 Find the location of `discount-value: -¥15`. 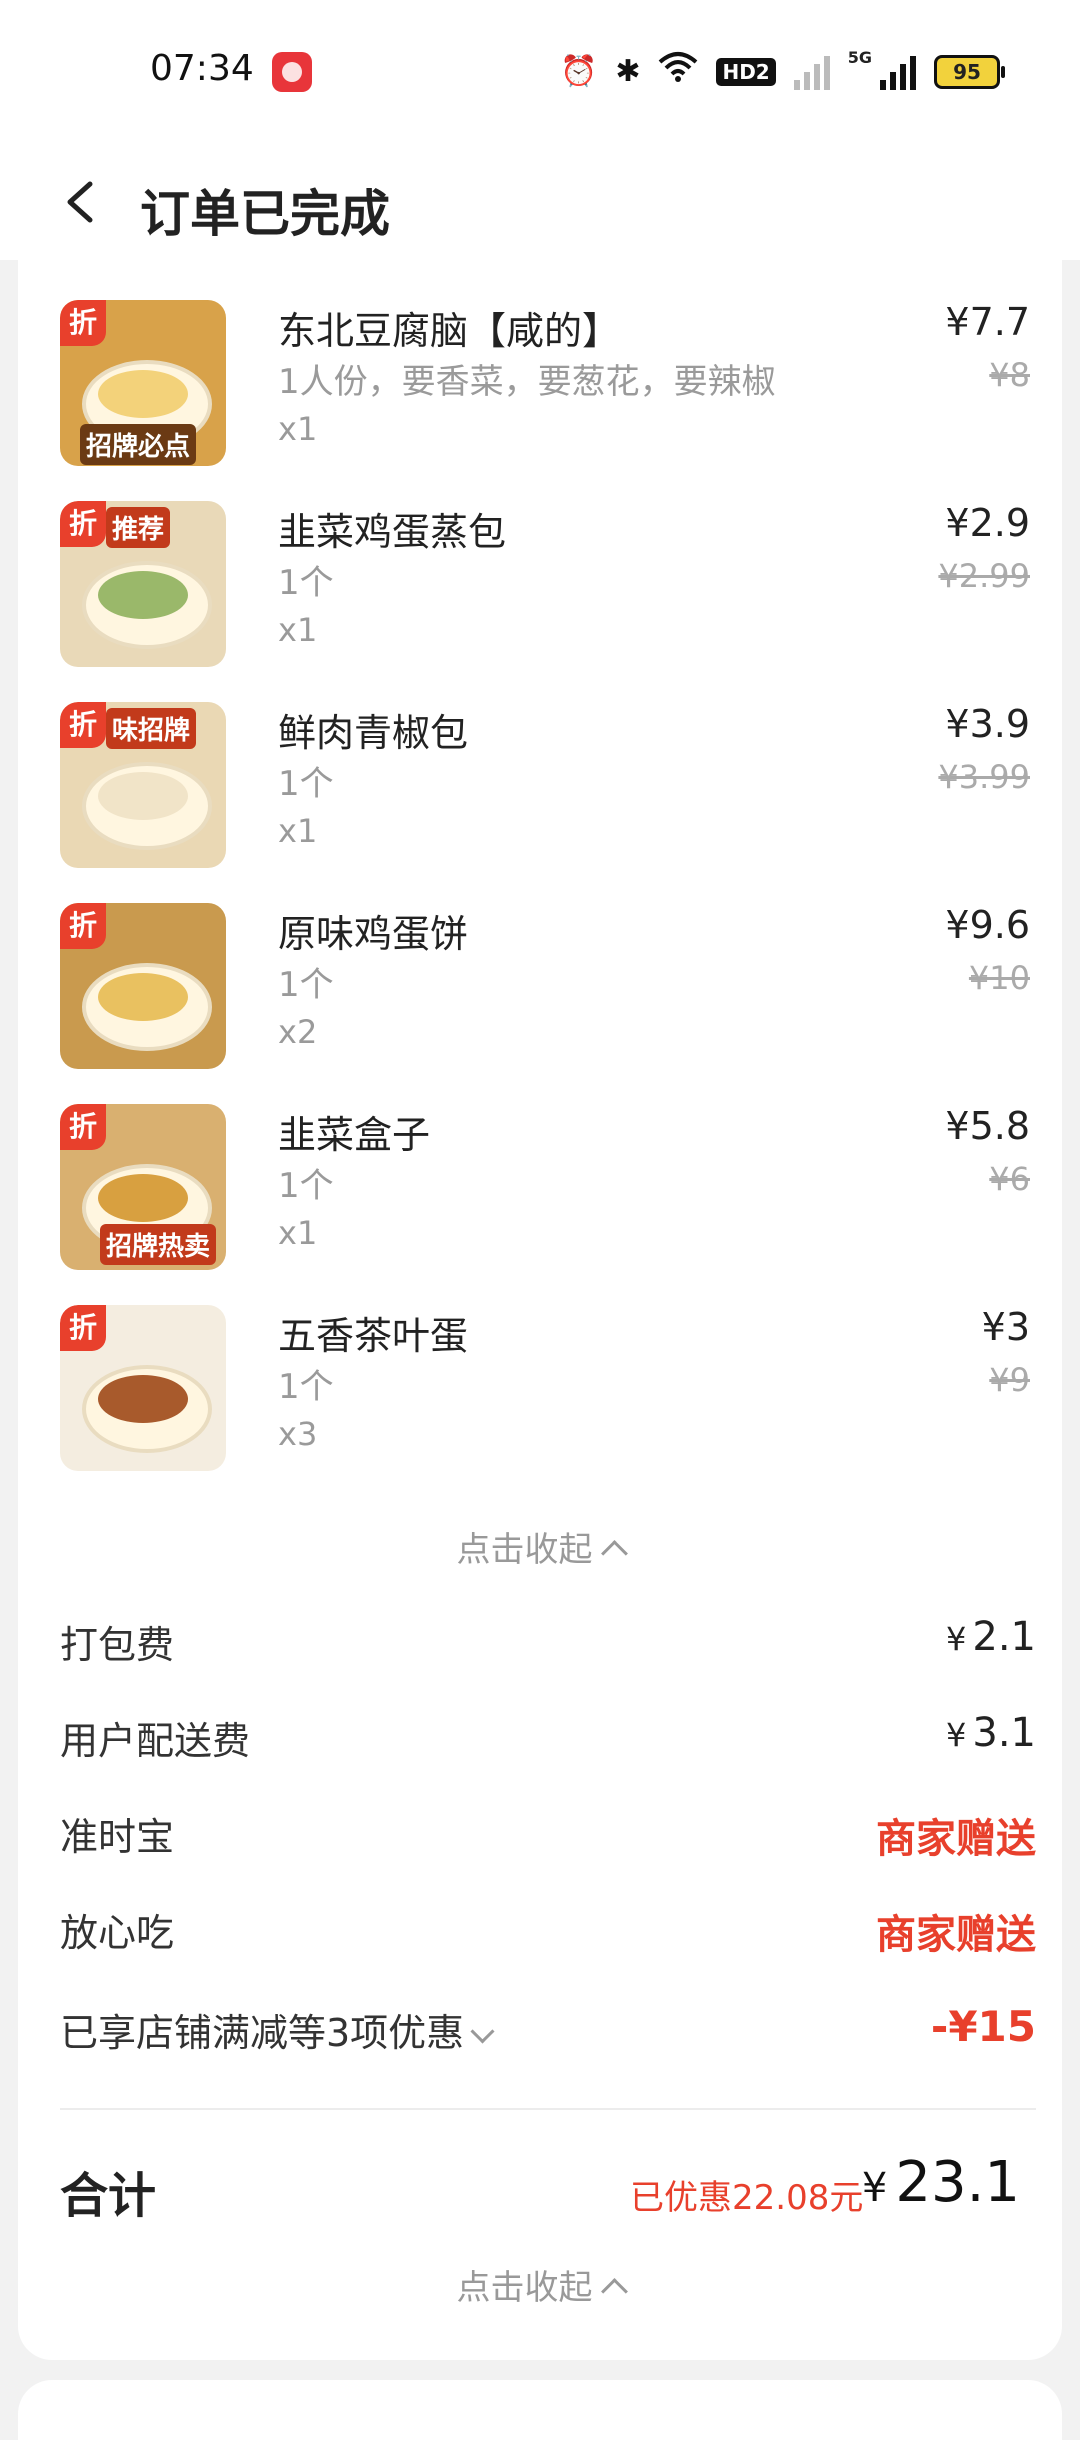

discount-value: -¥15 is located at coordinates (983, 2026).